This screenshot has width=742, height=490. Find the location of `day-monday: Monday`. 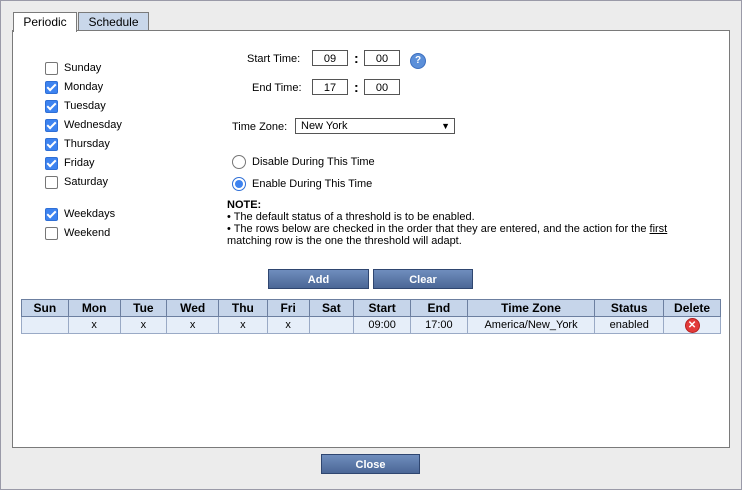

day-monday: Monday is located at coordinates (74, 87).